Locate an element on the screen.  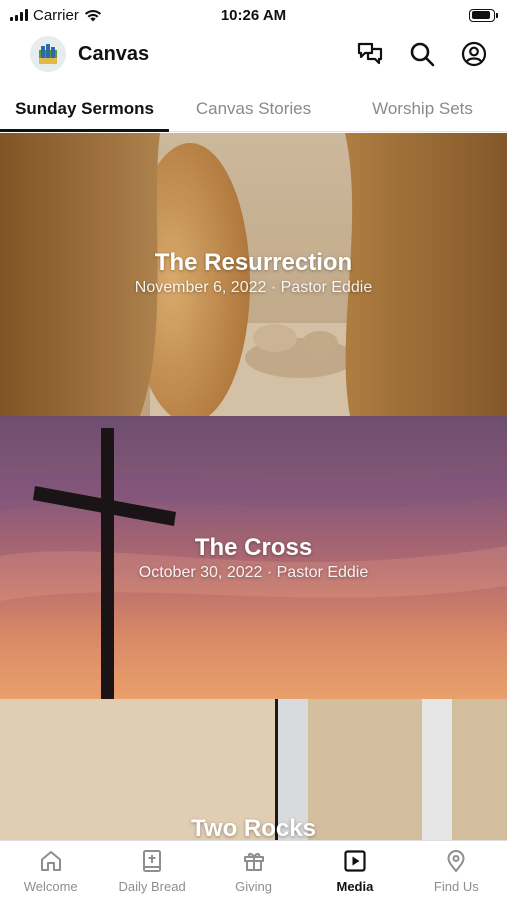
carrier-label: Carrier is located at coordinates (56, 15).